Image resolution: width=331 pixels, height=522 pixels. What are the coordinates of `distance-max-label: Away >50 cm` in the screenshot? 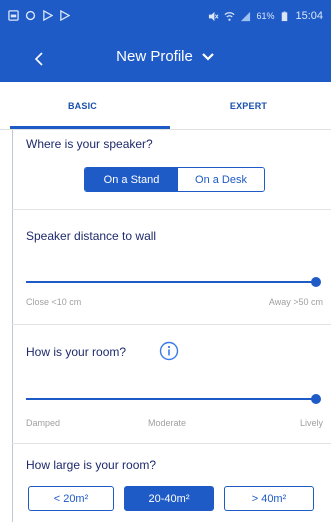 It's located at (295, 302).